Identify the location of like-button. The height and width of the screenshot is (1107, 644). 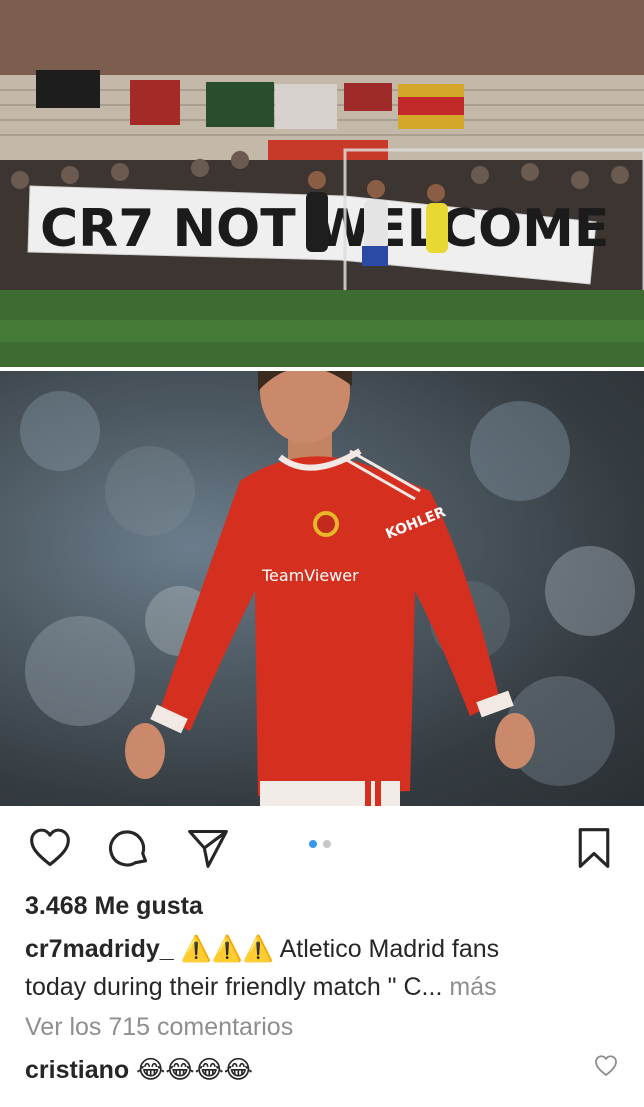
(50, 848).